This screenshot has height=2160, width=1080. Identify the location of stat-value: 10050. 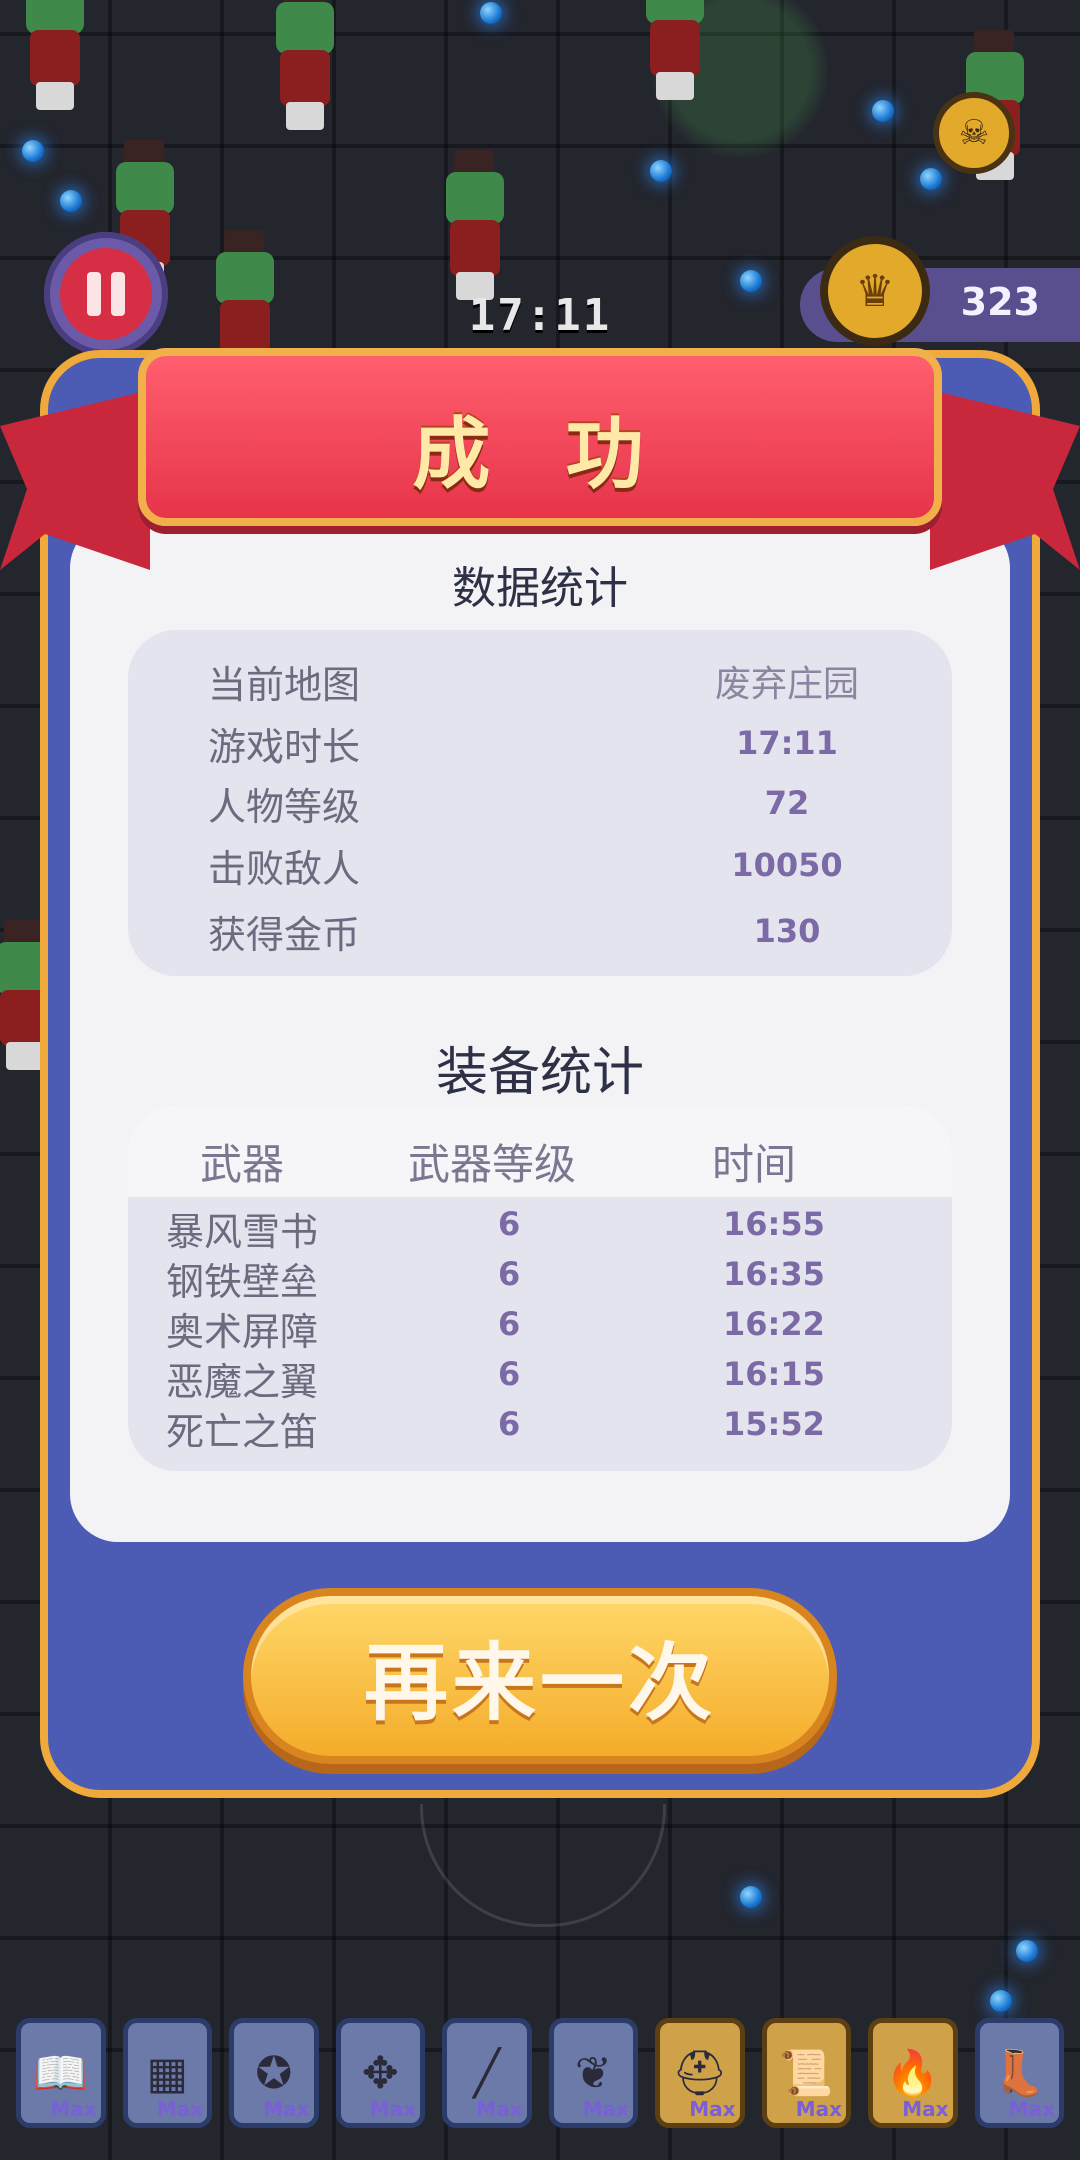
(787, 865).